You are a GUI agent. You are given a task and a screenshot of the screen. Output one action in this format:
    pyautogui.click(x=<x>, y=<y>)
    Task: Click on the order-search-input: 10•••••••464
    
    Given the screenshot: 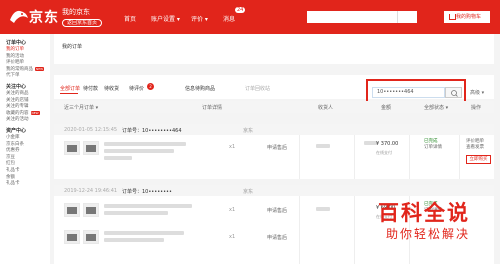 What is the action you would take?
    pyautogui.click(x=408, y=92)
    